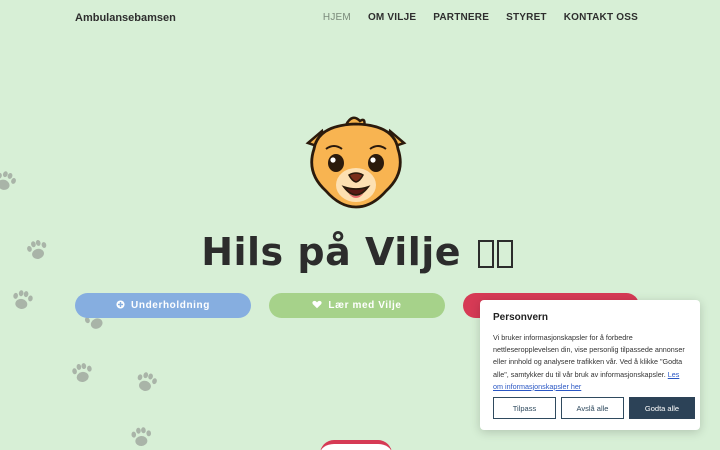 The height and width of the screenshot is (450, 720). I want to click on nav-item-board: STYRET, so click(526, 17).